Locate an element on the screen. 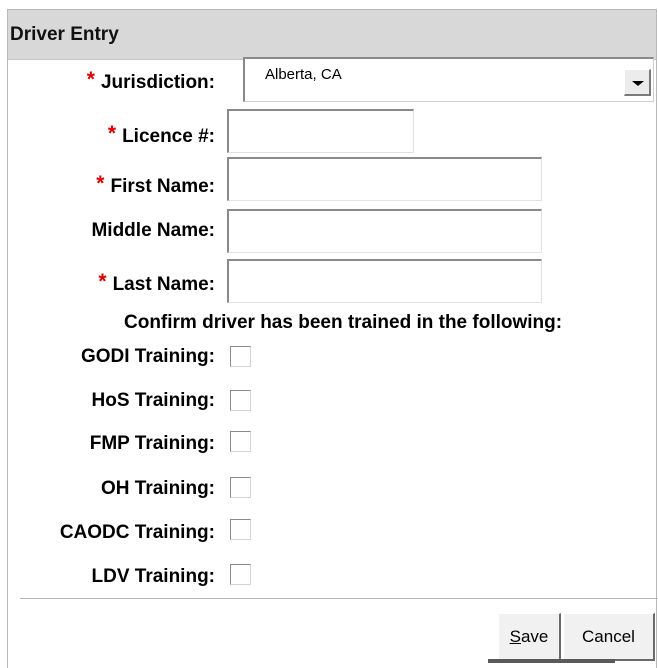  first-name-label: * First Name: is located at coordinates (155, 184).